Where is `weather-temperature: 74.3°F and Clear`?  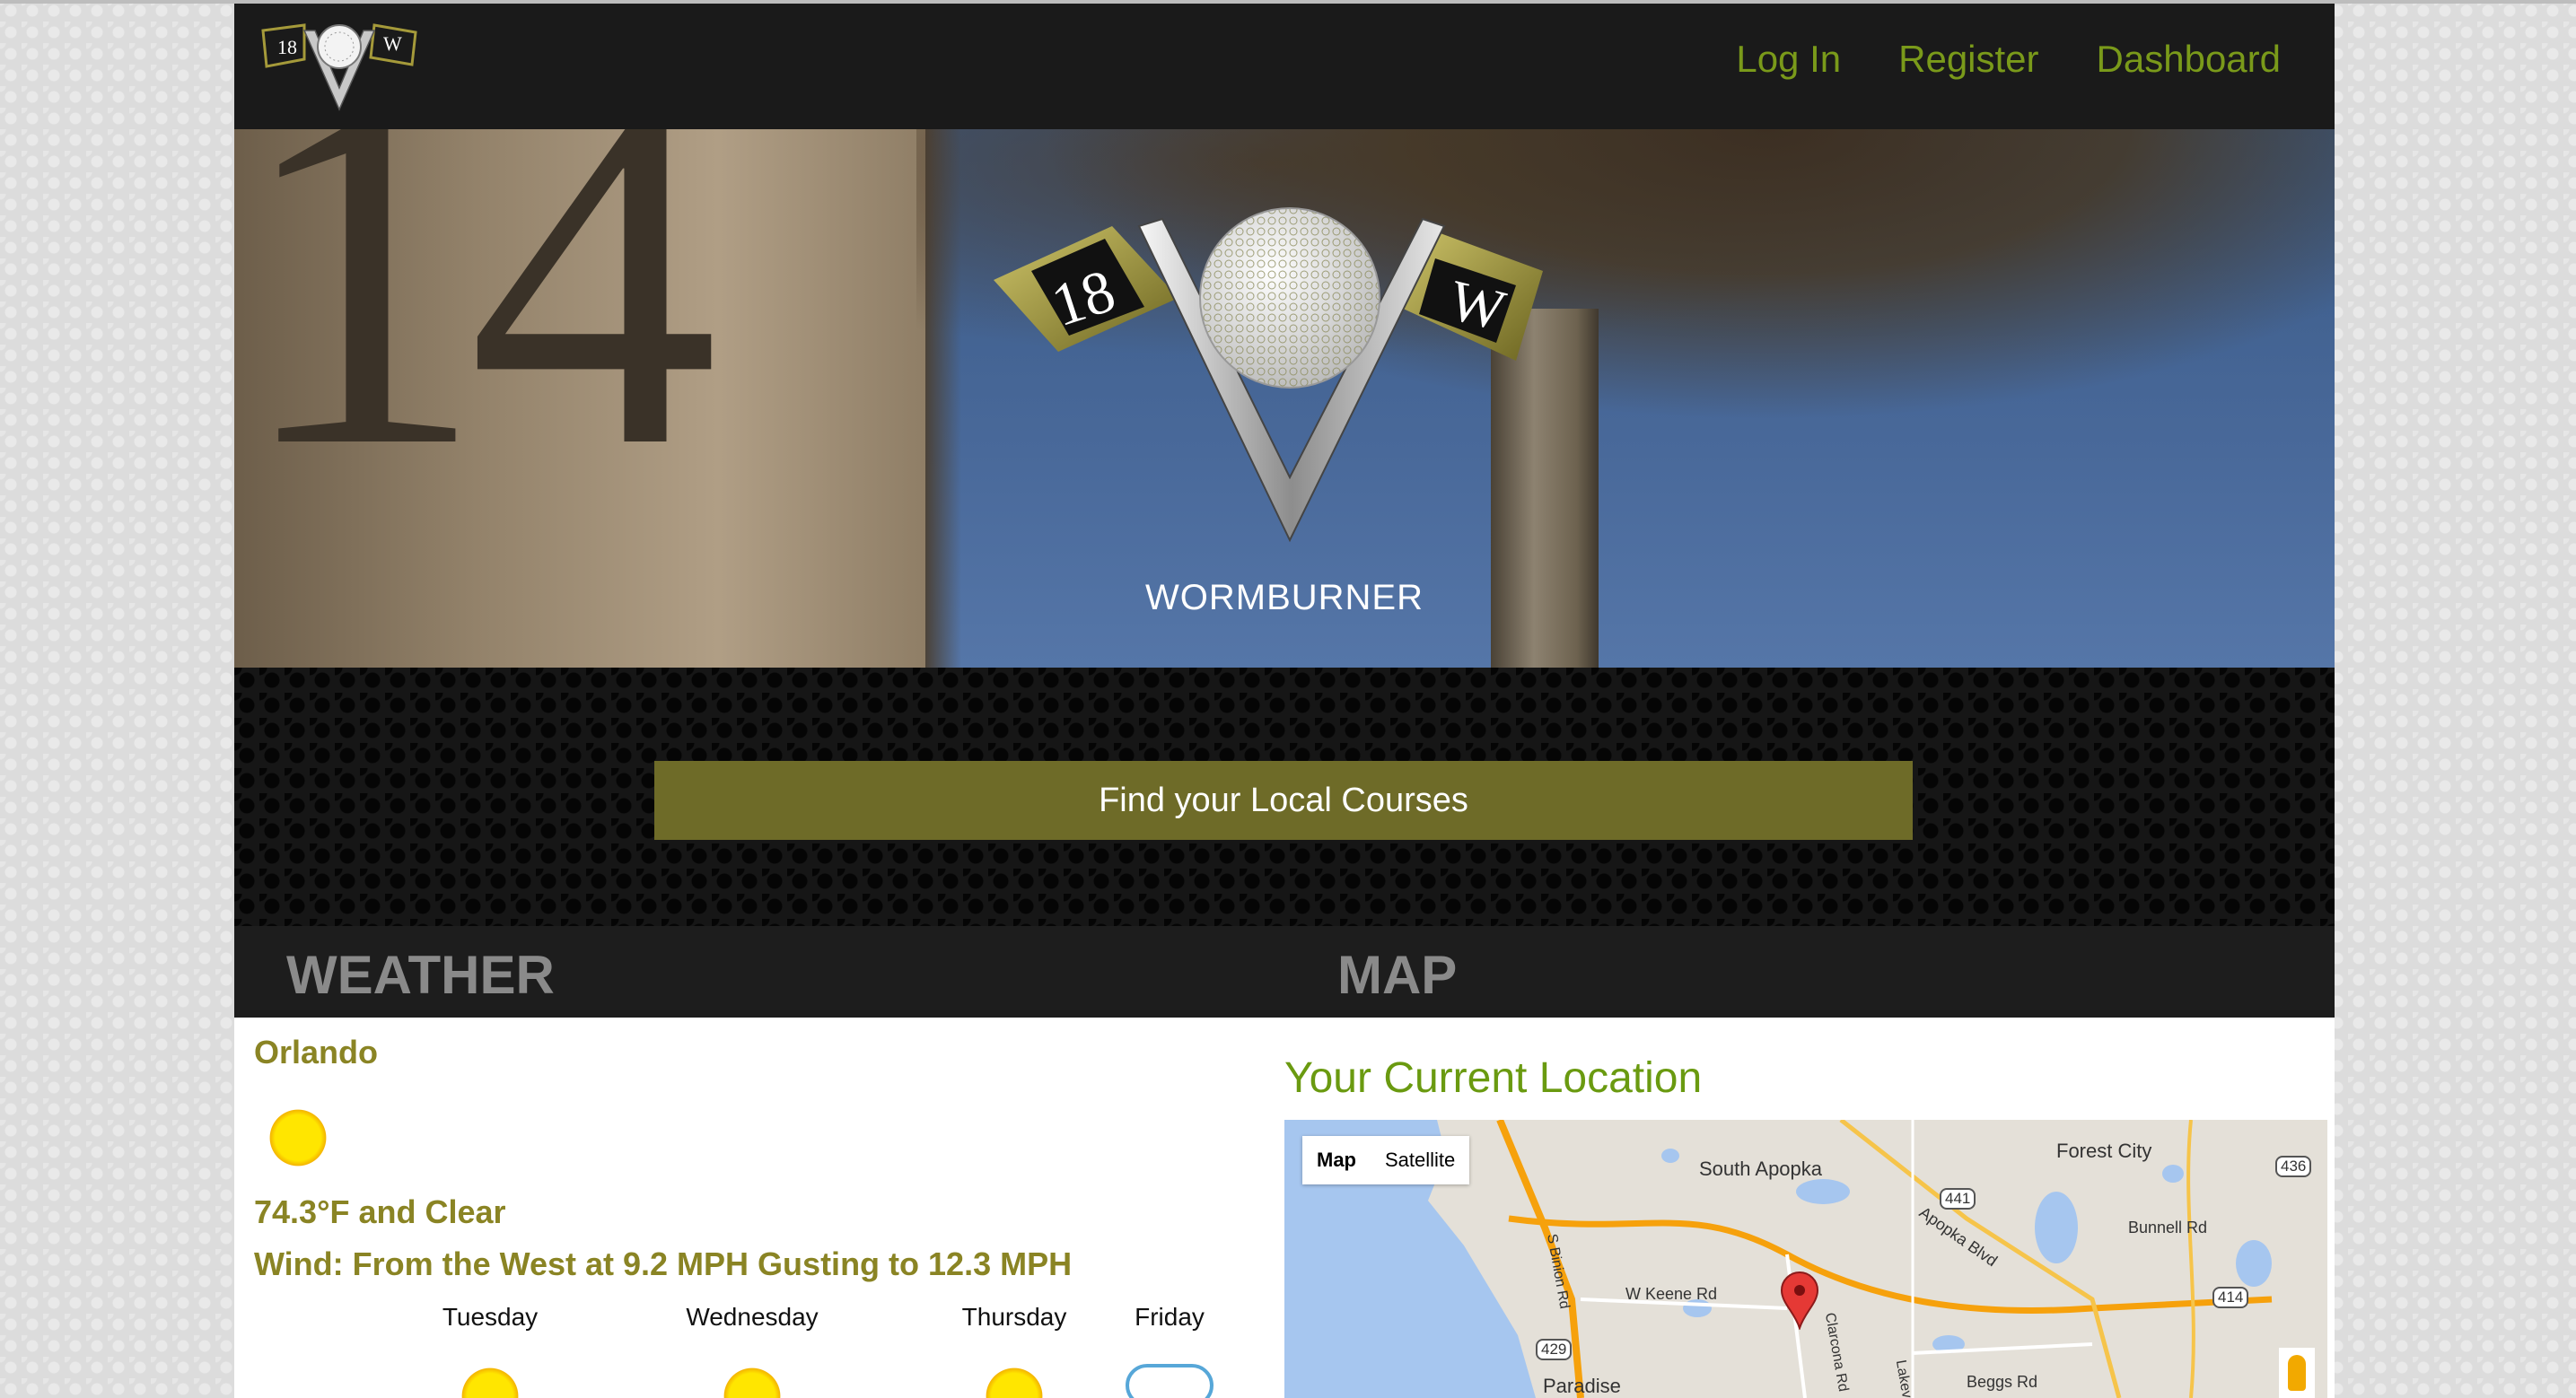 weather-temperature: 74.3°F and Clear is located at coordinates (380, 1211).